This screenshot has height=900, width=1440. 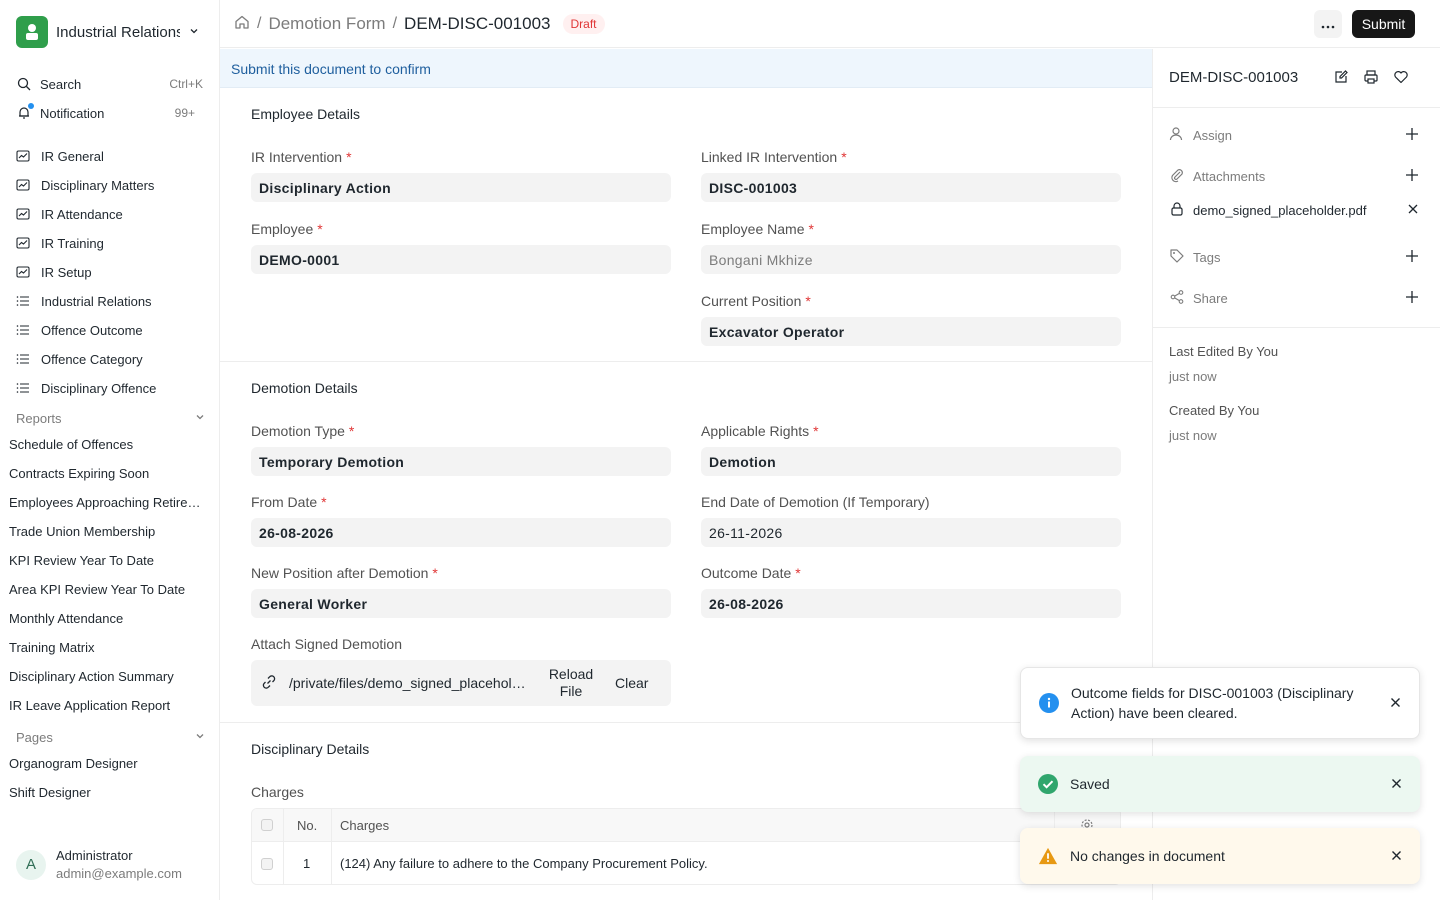 I want to click on report-link: Training Matrix, so click(x=109, y=651).